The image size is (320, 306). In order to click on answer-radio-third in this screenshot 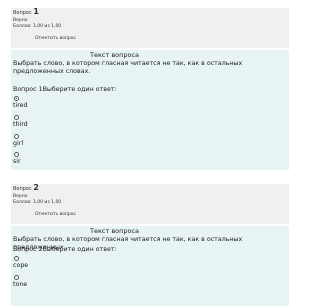, I will do `click(16, 117)`.